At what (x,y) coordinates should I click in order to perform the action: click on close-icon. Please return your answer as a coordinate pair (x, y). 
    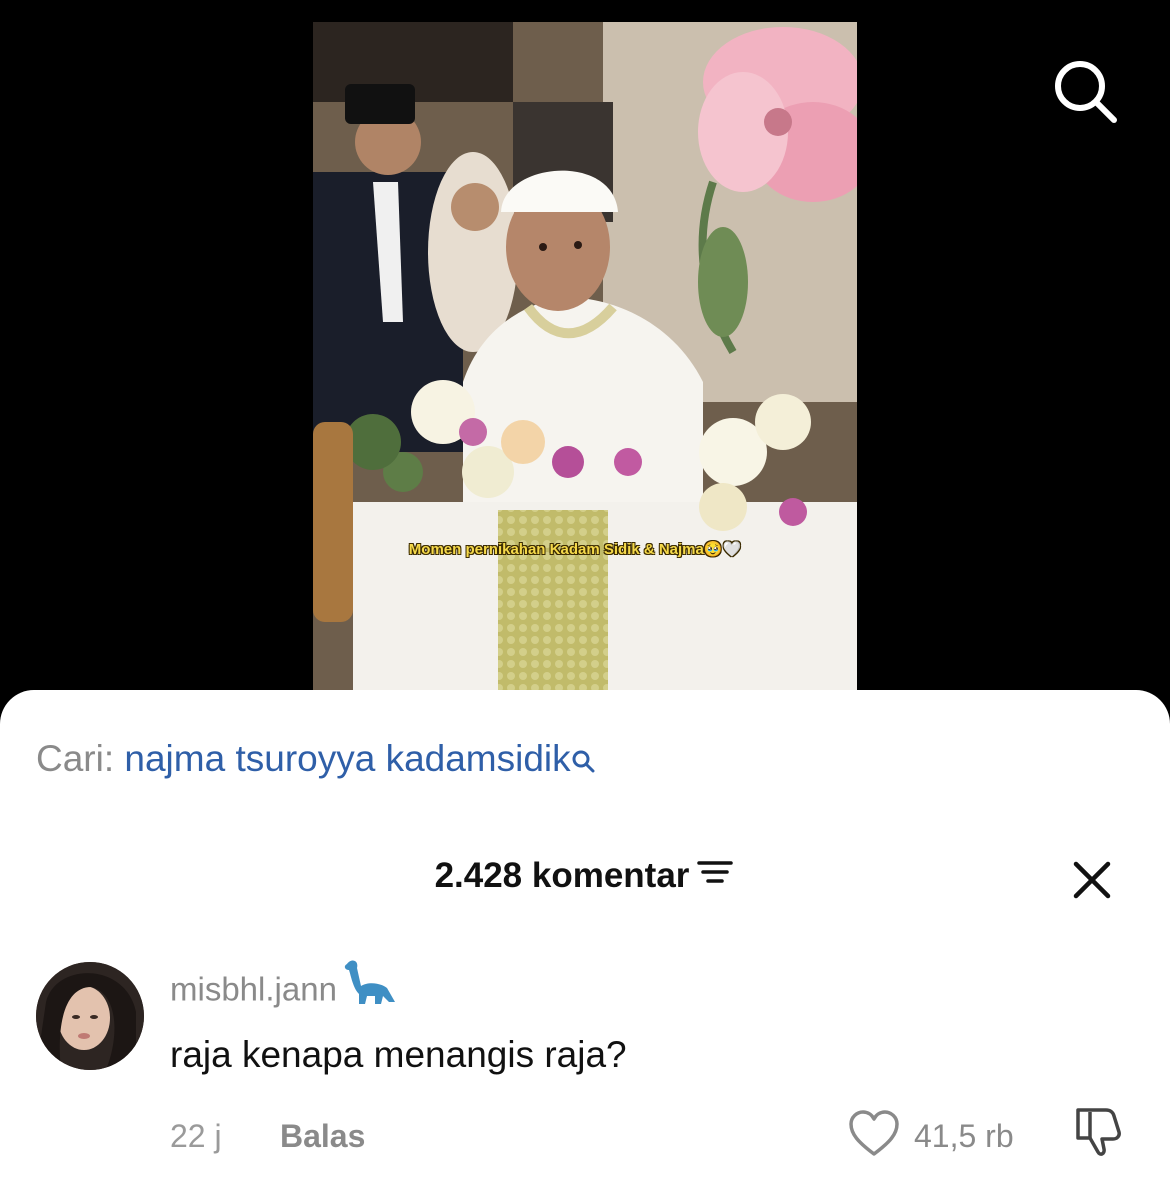
    Looking at the image, I should click on (1092, 880).